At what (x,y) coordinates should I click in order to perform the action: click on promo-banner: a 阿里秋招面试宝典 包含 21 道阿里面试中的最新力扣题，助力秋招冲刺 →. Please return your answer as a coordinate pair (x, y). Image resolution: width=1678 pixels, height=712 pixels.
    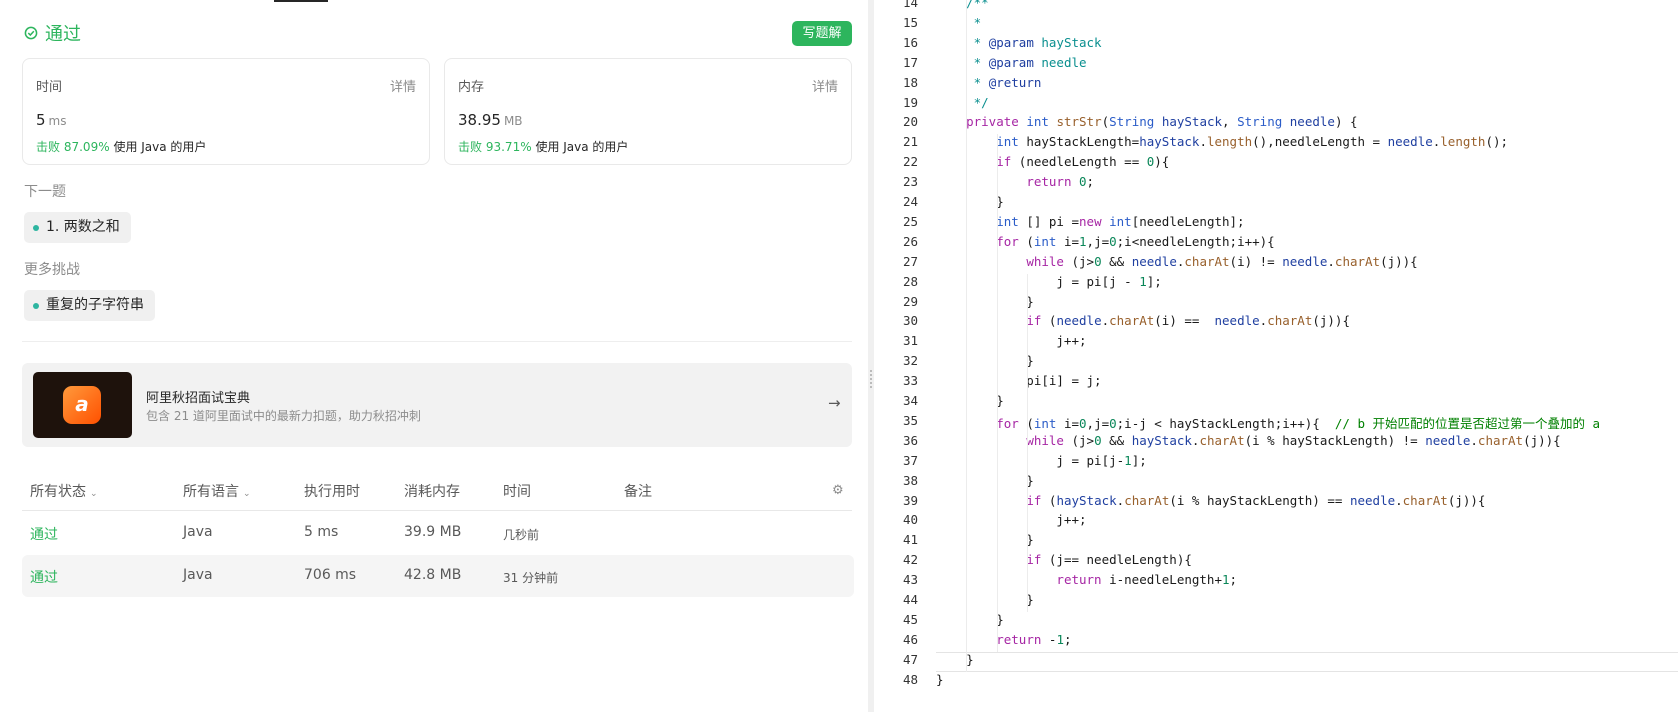
    Looking at the image, I should click on (437, 405).